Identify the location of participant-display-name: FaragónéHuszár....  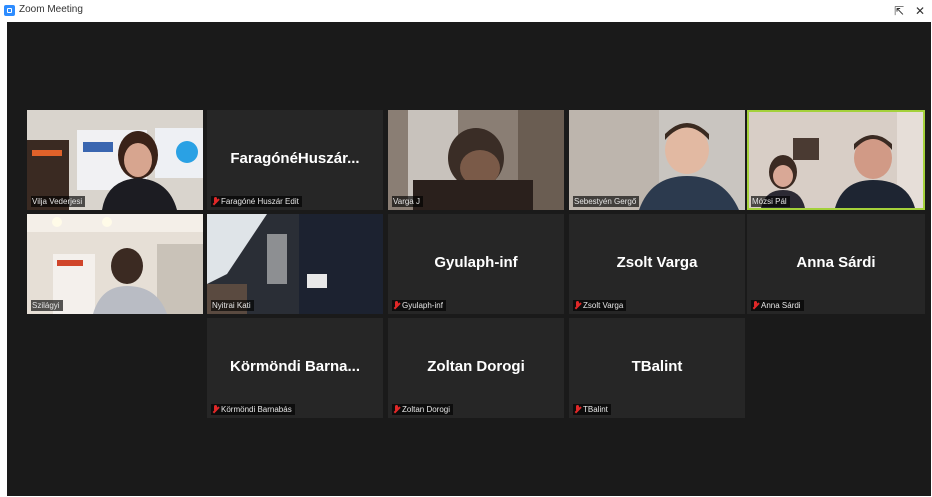
(295, 158).